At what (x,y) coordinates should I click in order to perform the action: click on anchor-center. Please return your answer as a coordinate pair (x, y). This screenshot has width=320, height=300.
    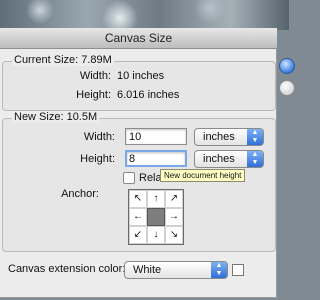
    Looking at the image, I should click on (156, 217).